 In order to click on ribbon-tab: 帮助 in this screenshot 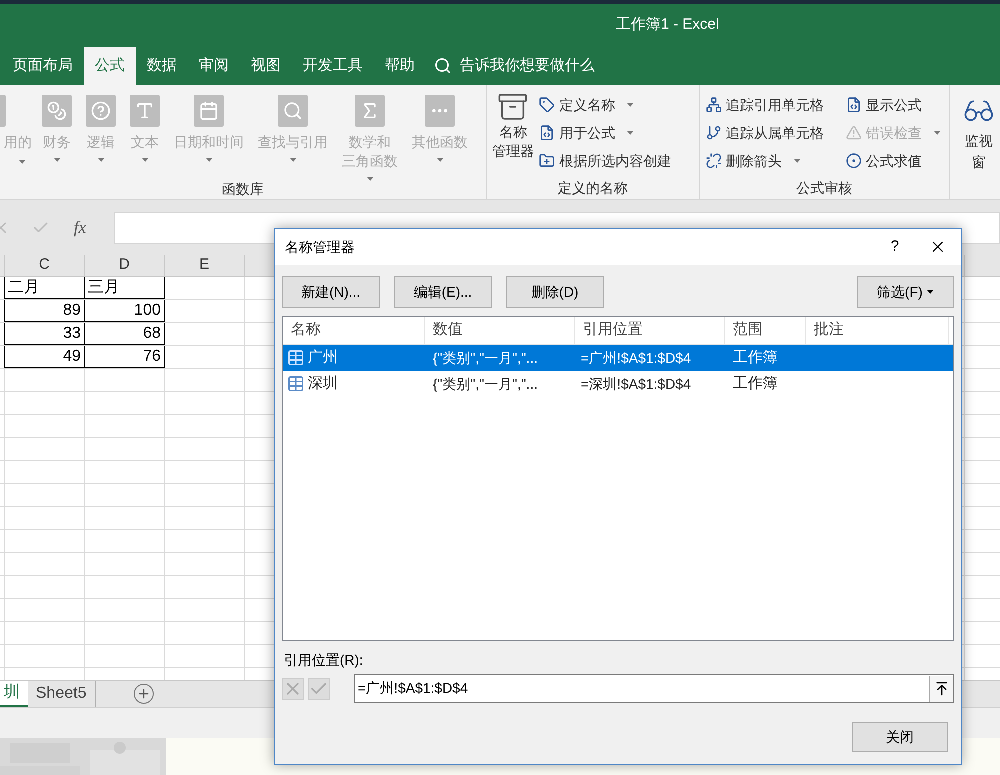, I will do `click(400, 66)`.